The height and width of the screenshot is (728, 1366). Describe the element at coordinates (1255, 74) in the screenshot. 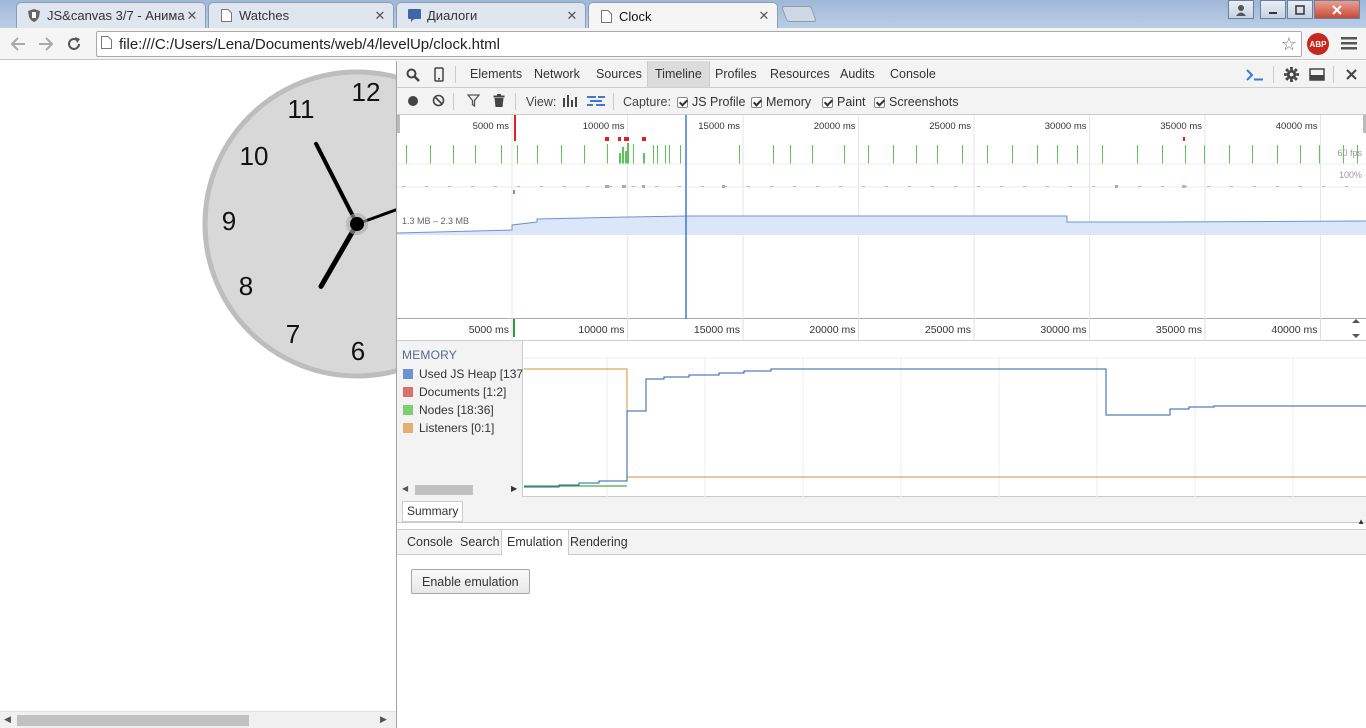

I see `show-console-drawer-icon` at that location.